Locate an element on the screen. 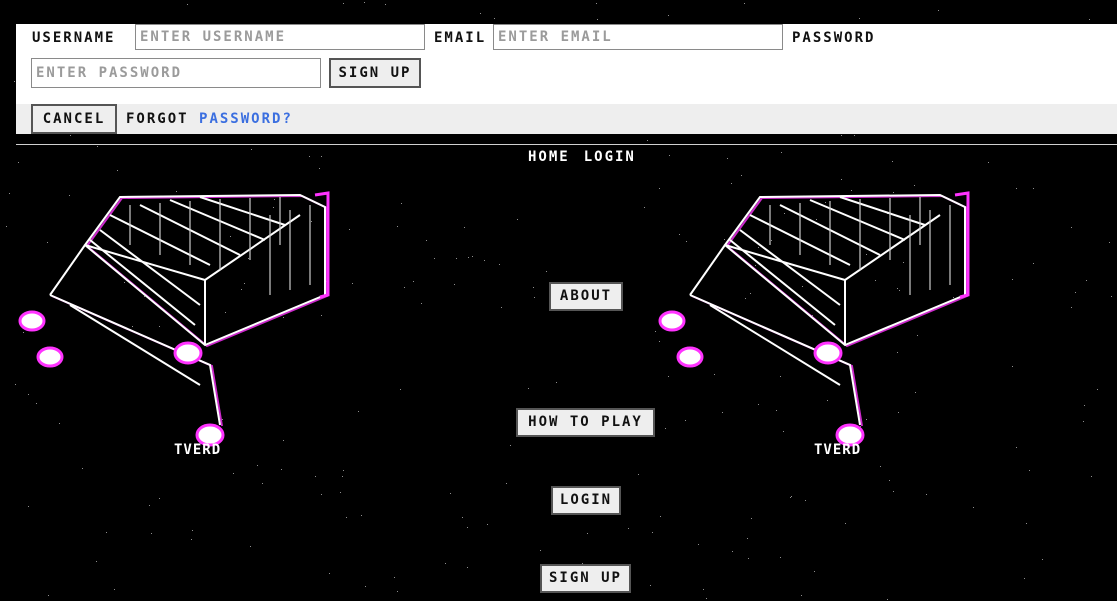 The image size is (1117, 601). signup-submit-button: SIGN UP is located at coordinates (375, 73).